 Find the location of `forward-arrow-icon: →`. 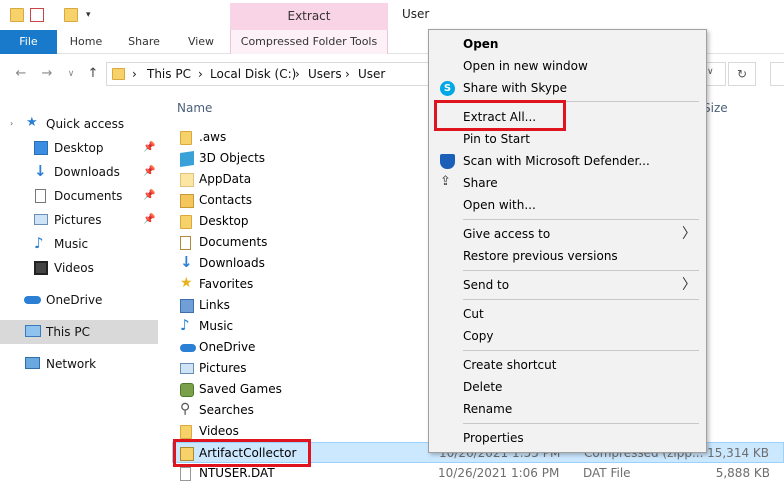

forward-arrow-icon: → is located at coordinates (47, 74).